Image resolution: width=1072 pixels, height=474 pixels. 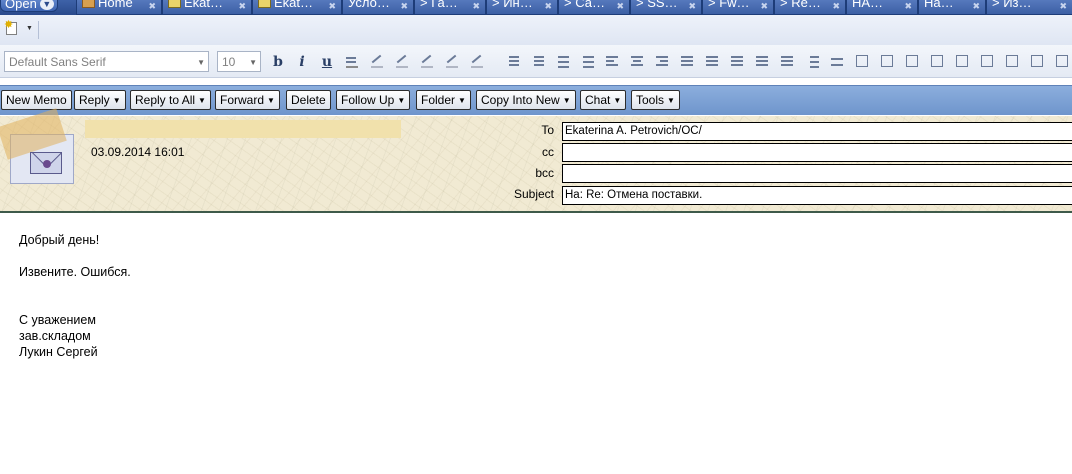 I want to click on copy-into-new-button: Copy Into New ▼, so click(x=526, y=100).